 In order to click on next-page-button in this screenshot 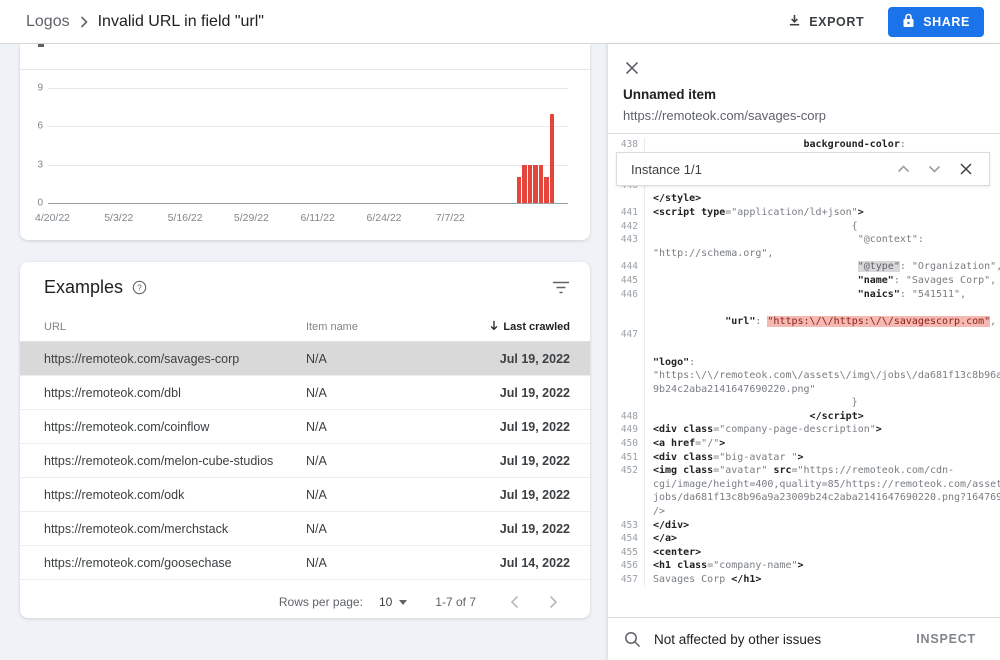, I will do `click(553, 602)`.